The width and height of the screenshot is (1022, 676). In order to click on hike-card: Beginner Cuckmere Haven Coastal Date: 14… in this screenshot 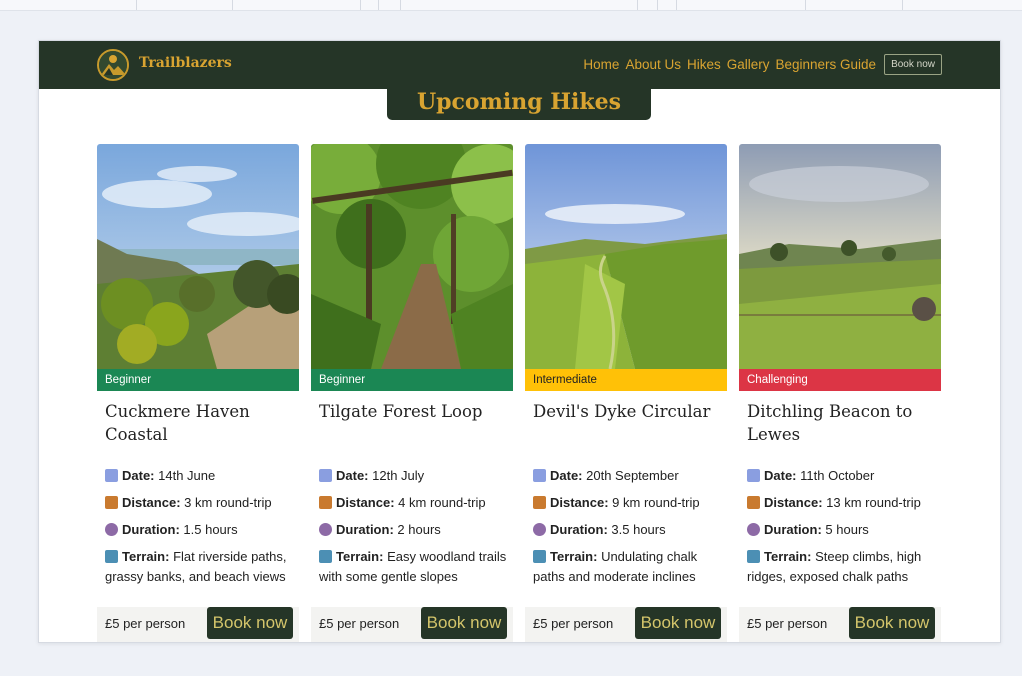, I will do `click(198, 393)`.